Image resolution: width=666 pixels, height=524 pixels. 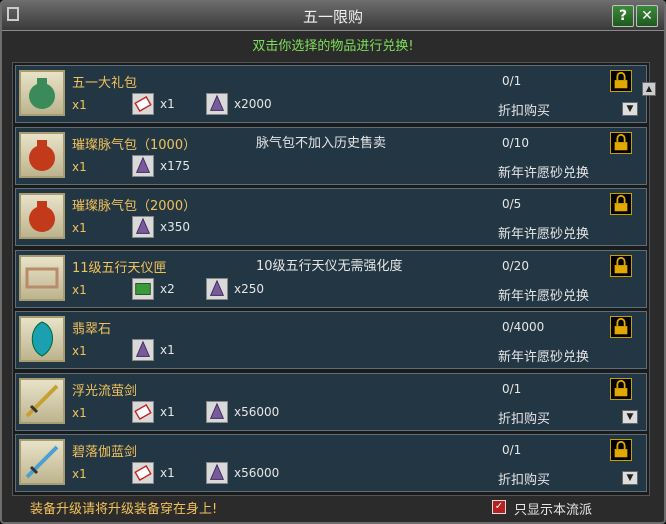 I want to click on item-name: 碧落伽蓝剑, so click(x=105, y=452).